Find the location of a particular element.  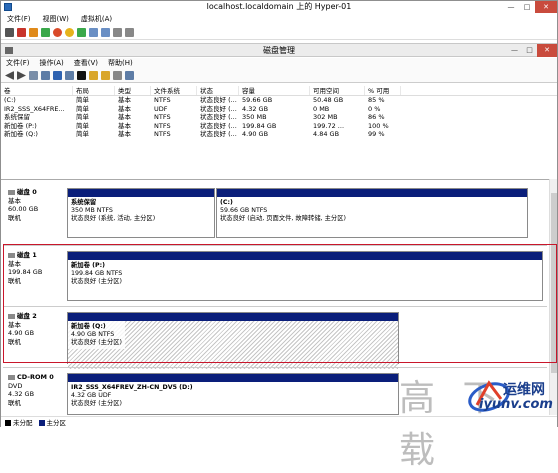

cdrom-0-label: CD-ROM 0 DVD 4.32 GB 联机 is located at coordinates (35, 393).